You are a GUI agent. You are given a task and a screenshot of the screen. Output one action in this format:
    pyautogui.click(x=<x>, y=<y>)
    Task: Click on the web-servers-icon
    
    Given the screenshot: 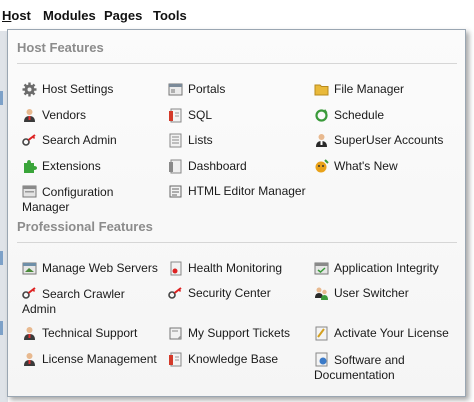 What is the action you would take?
    pyautogui.click(x=29, y=268)
    